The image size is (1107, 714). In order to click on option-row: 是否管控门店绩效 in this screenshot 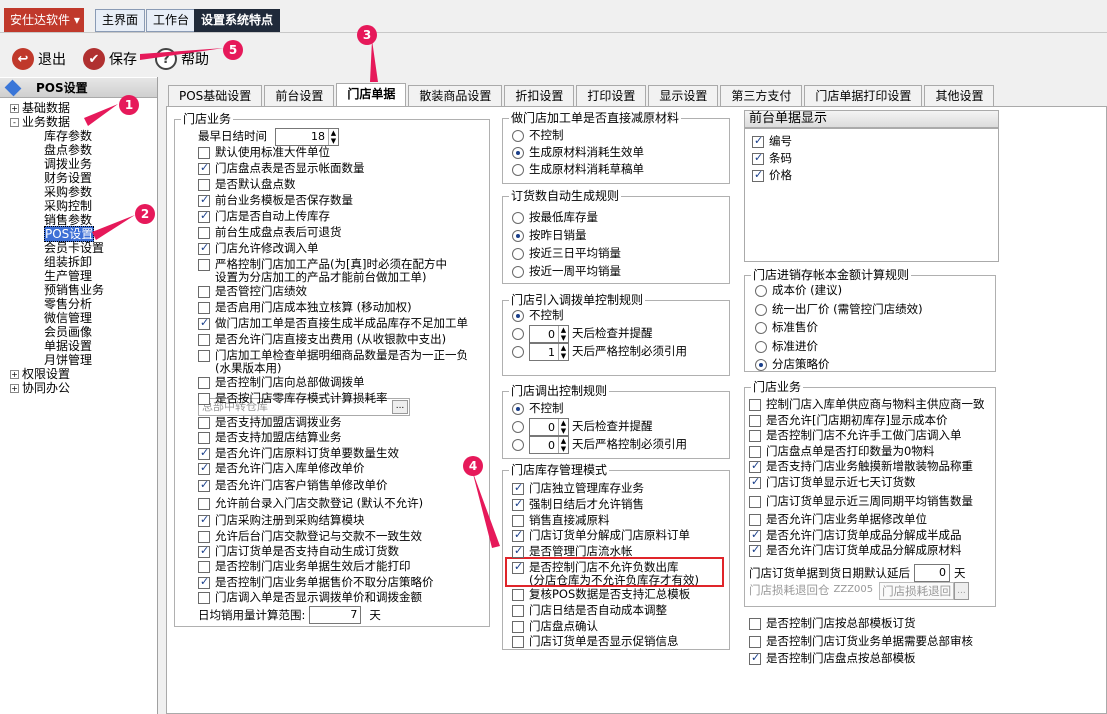, I will do `click(252, 291)`.